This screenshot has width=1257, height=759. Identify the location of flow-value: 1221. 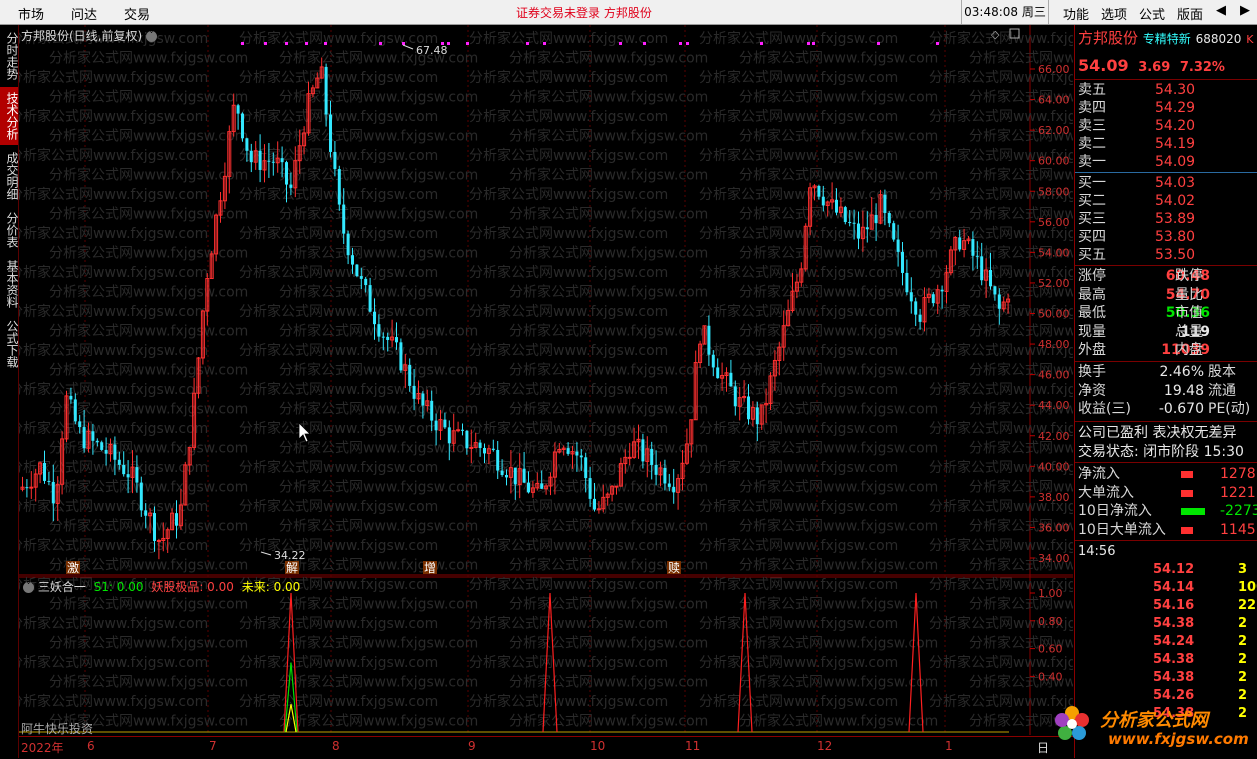
(1238, 492).